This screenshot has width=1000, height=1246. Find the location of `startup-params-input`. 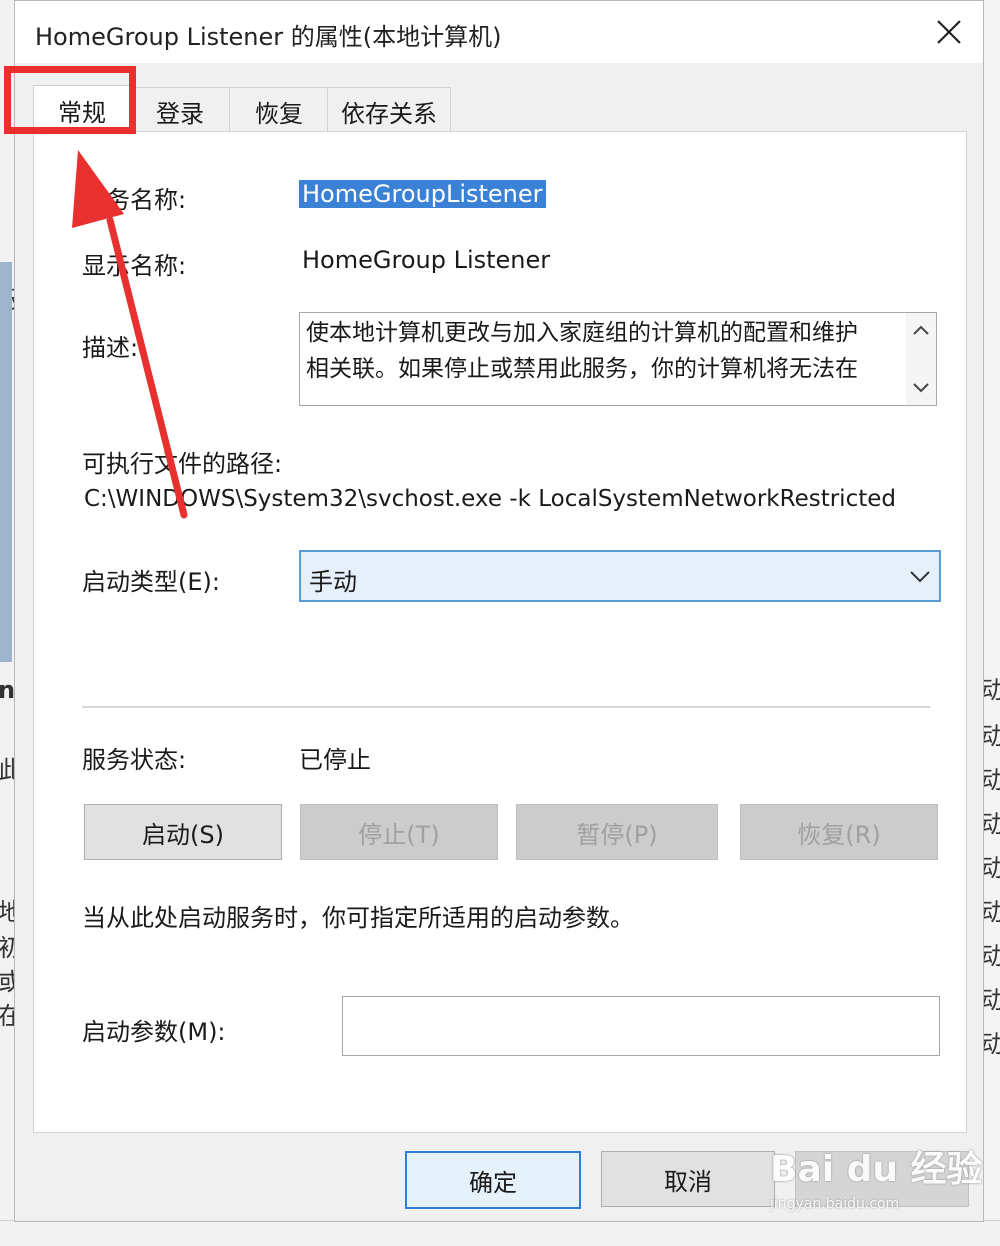

startup-params-input is located at coordinates (641, 1026).